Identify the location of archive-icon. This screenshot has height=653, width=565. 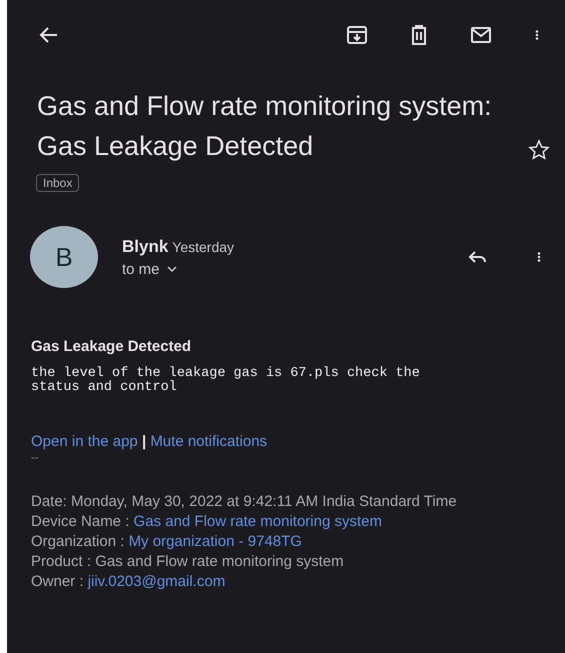
(357, 35).